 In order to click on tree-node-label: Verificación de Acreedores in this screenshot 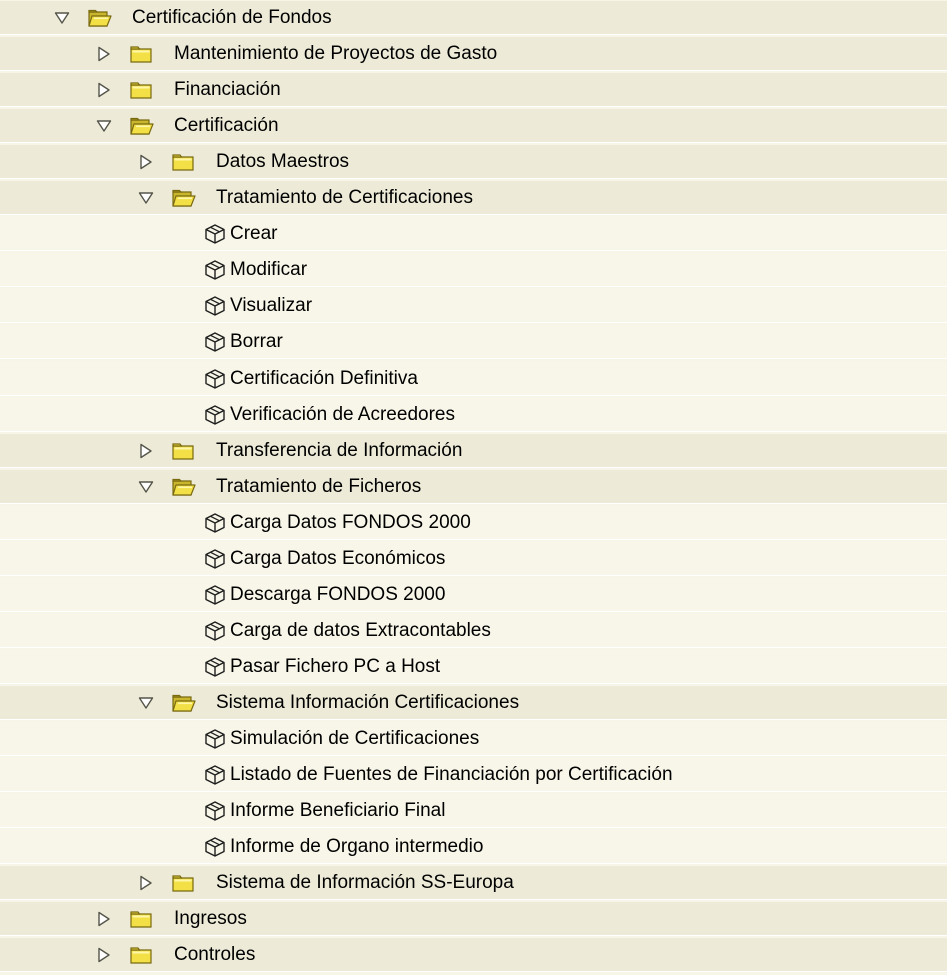, I will do `click(342, 414)`.